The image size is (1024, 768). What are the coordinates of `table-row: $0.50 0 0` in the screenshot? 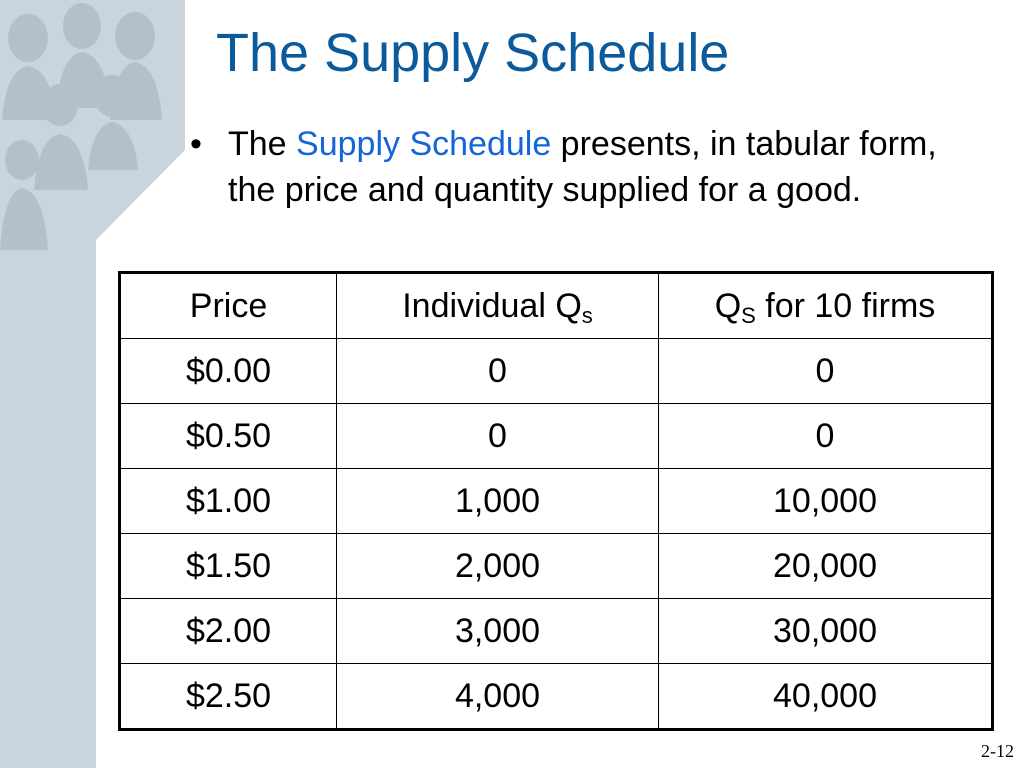 It's located at (556, 436).